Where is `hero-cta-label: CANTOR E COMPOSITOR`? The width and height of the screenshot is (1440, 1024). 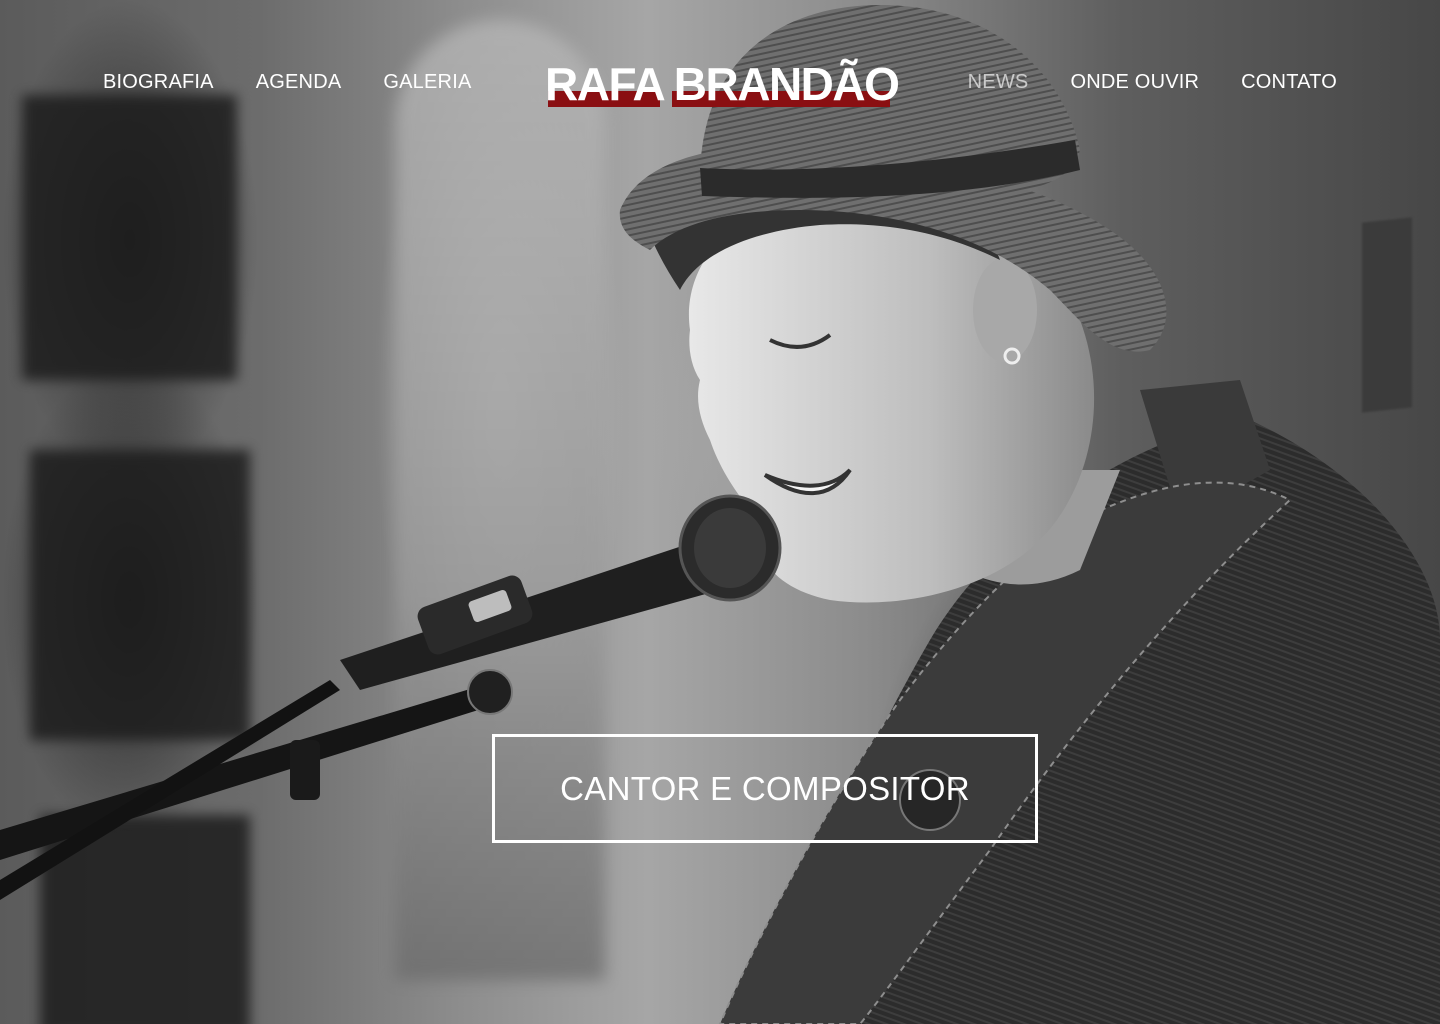
hero-cta-label: CANTOR E COMPOSITOR is located at coordinates (765, 788).